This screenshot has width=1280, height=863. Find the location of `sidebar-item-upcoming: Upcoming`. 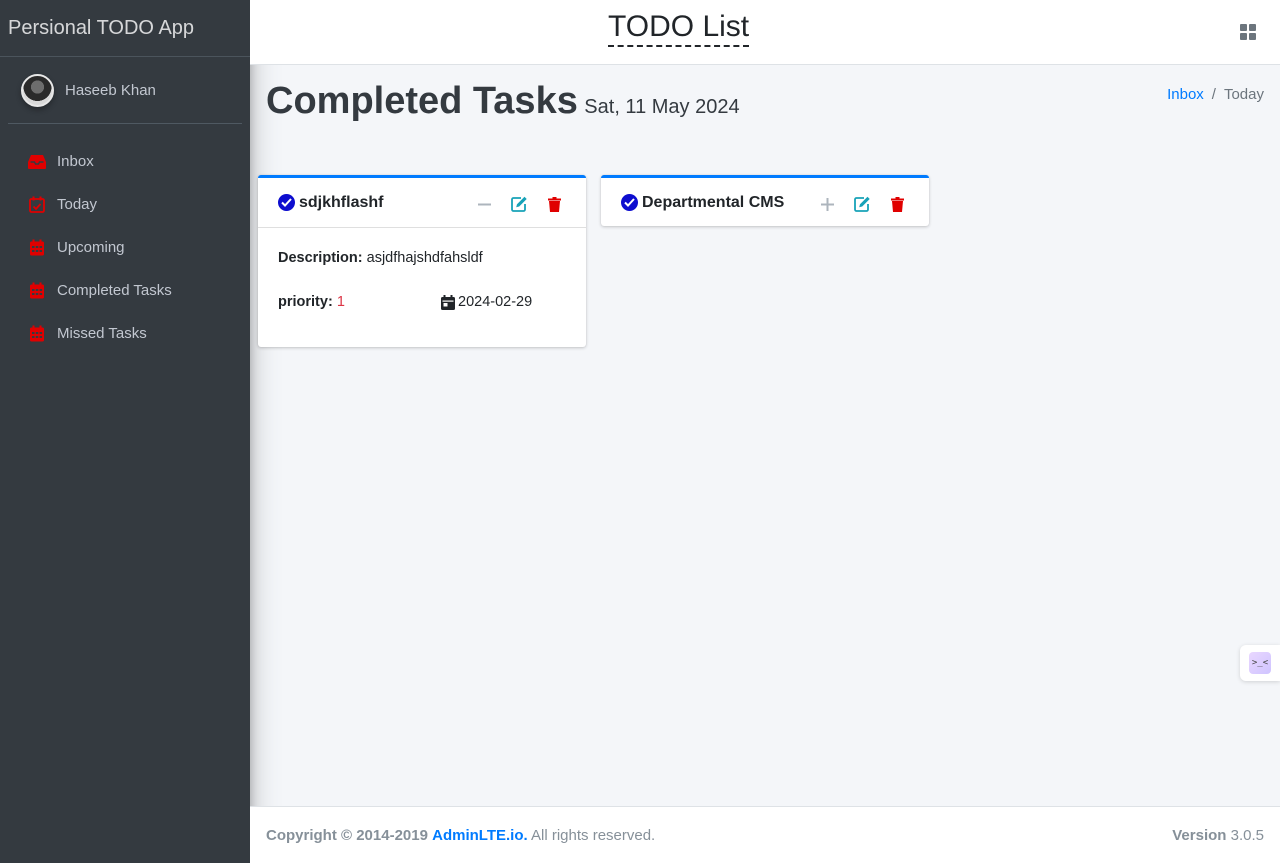

sidebar-item-upcoming: Upcoming is located at coordinates (125, 247).